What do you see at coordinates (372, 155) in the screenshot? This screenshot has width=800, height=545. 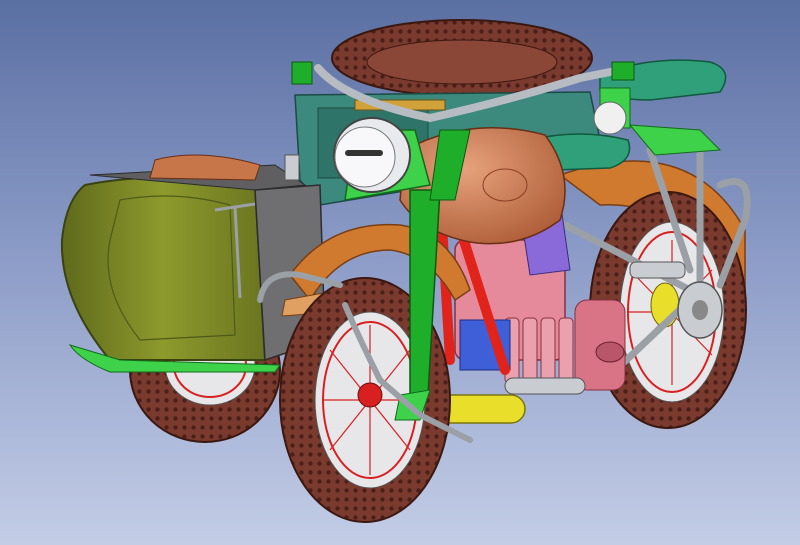 I see `headlight` at bounding box center [372, 155].